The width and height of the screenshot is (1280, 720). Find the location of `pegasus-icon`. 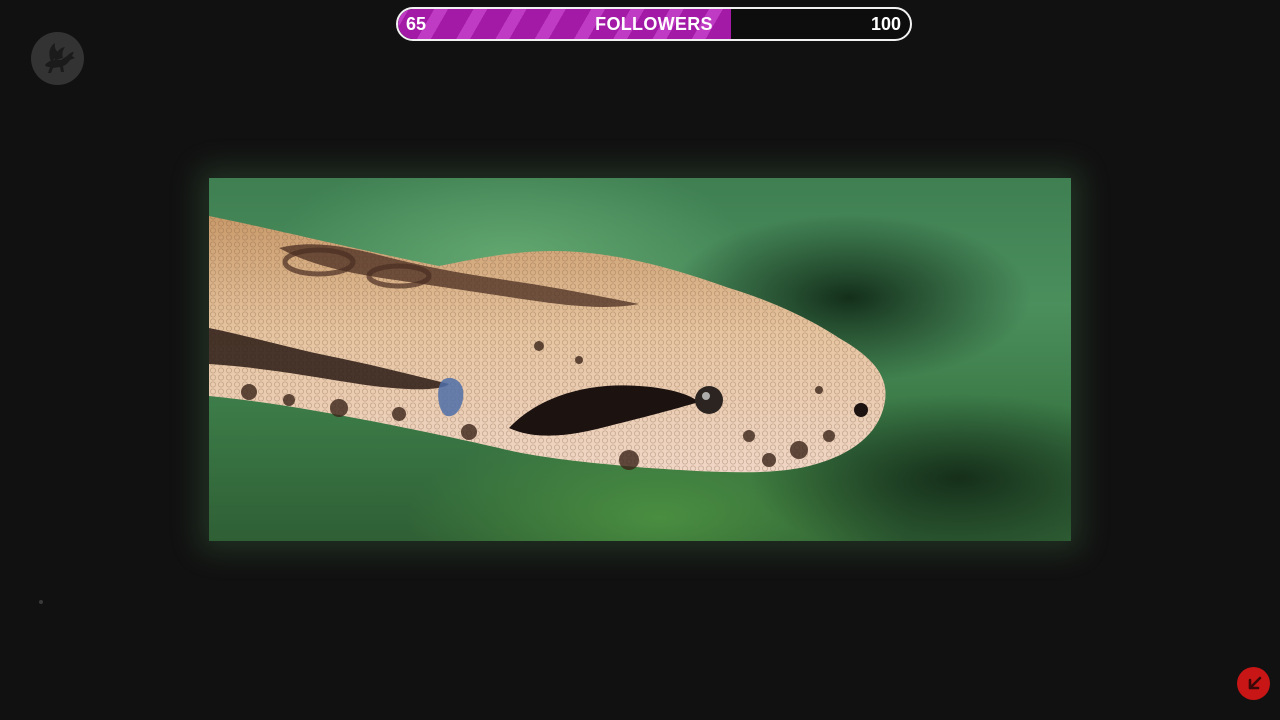

pegasus-icon is located at coordinates (60, 58).